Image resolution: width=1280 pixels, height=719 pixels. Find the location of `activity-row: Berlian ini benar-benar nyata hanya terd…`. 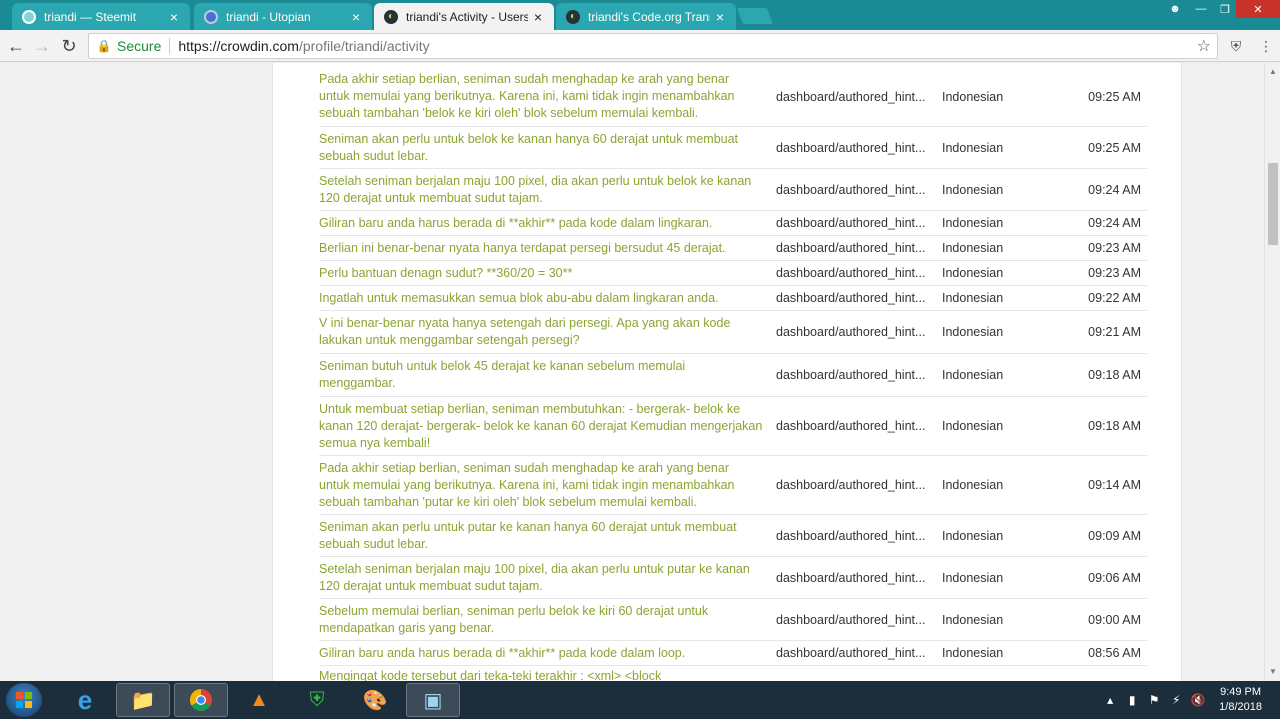

activity-row: Berlian ini benar-benar nyata hanya terd… is located at coordinates (733, 248).